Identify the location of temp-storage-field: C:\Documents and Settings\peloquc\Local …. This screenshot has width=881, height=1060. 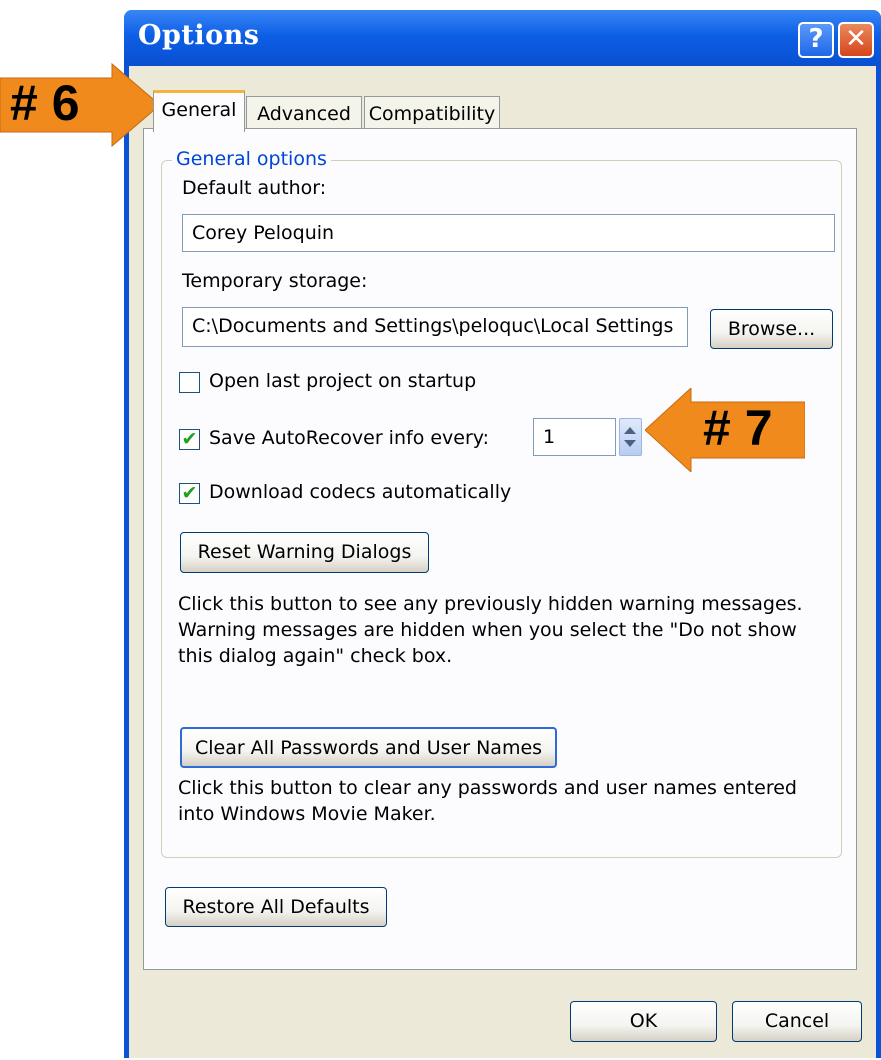
(435, 327).